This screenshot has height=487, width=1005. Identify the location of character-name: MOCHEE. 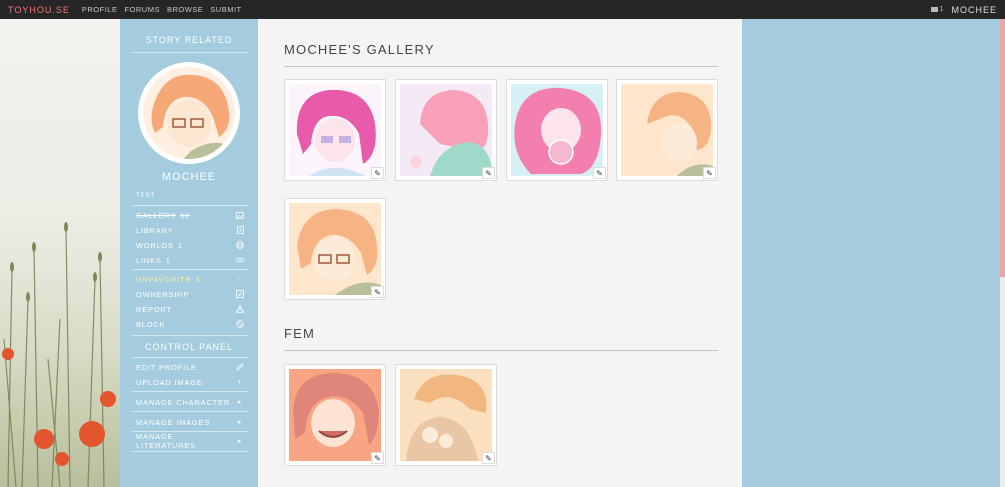
(189, 177).